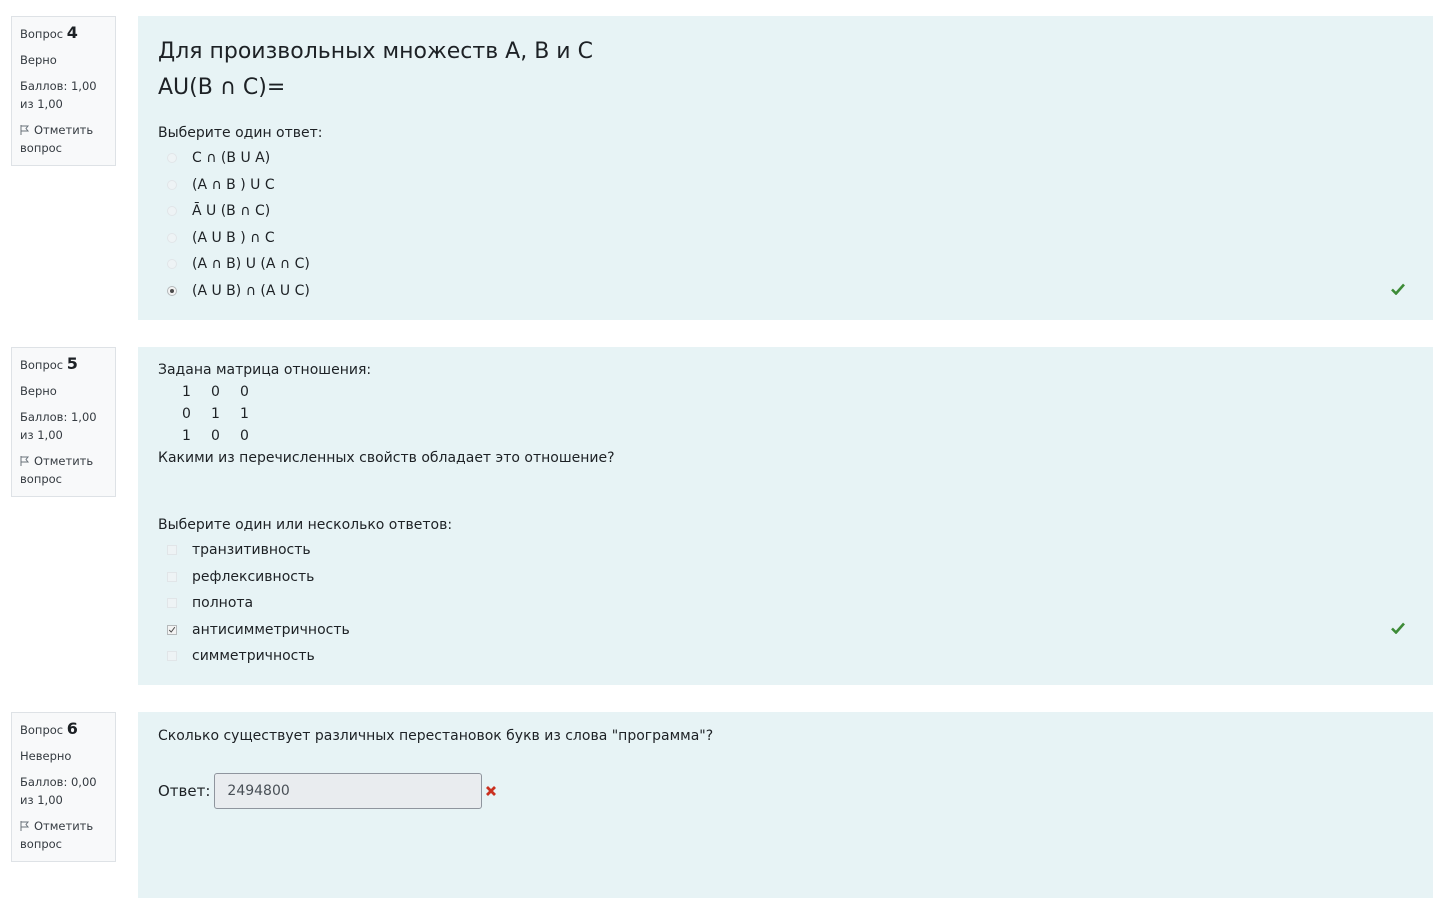  What do you see at coordinates (265, 370) in the screenshot?
I see `question-intro: Задана матрица отношения:` at bounding box center [265, 370].